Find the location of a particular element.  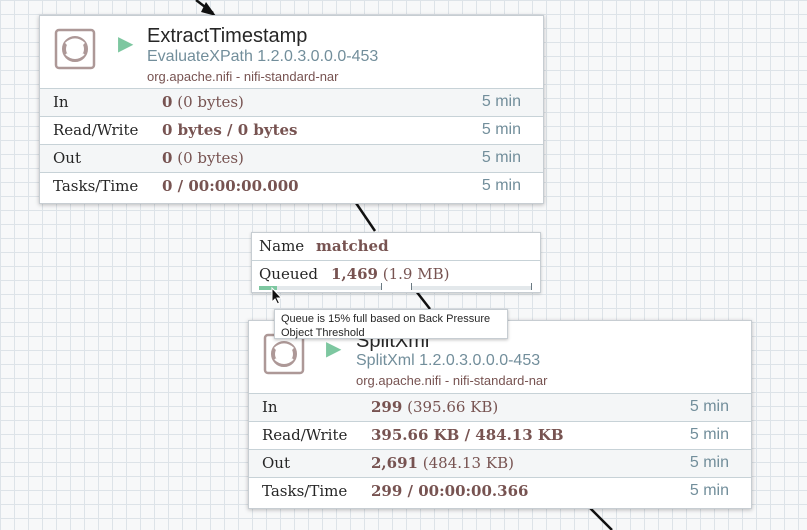

connection-name: matched is located at coordinates (352, 246).